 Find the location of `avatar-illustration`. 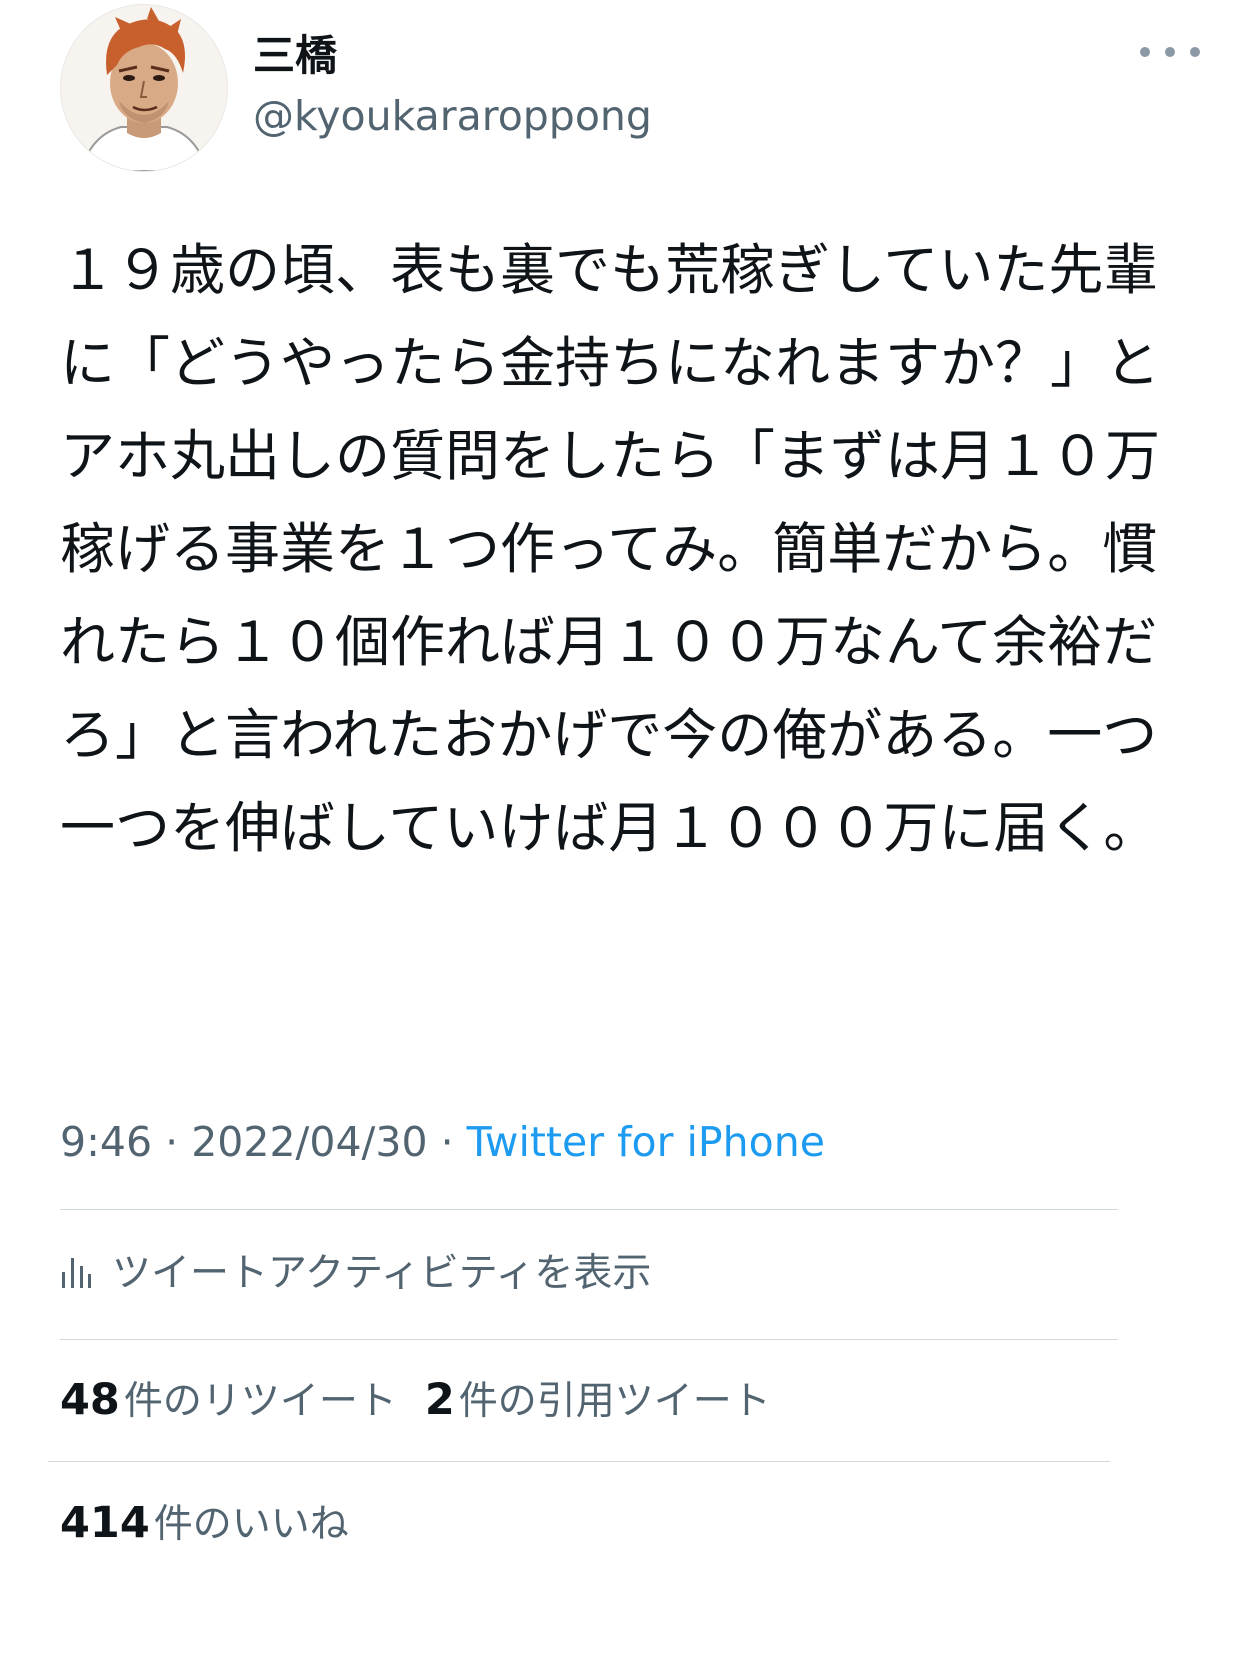

avatar-illustration is located at coordinates (144, 88).